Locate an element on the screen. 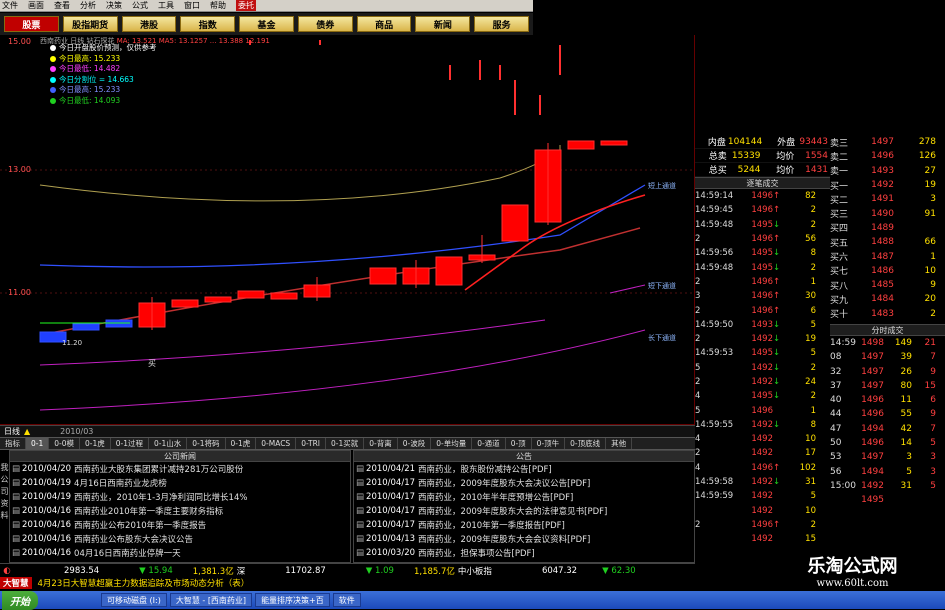 The image size is (945, 610). nav-button: 港股 is located at coordinates (149, 24).